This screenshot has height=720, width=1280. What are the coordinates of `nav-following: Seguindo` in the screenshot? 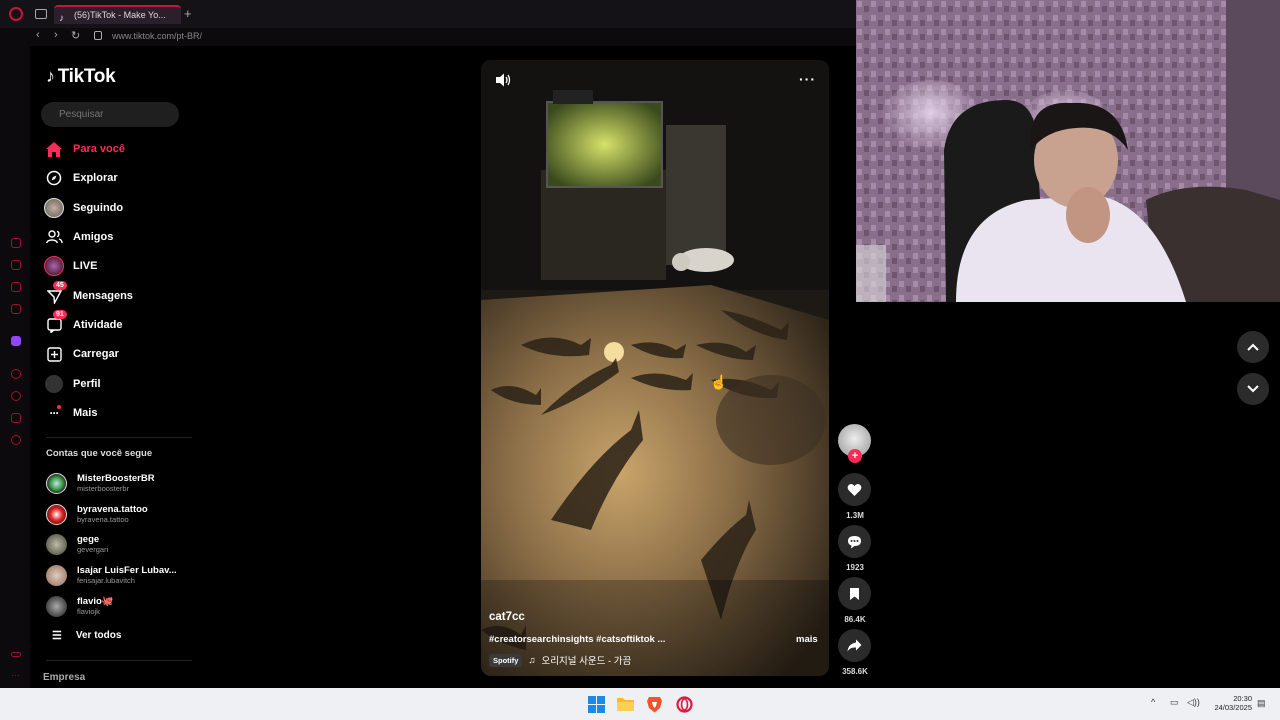 It's located at (119, 208).